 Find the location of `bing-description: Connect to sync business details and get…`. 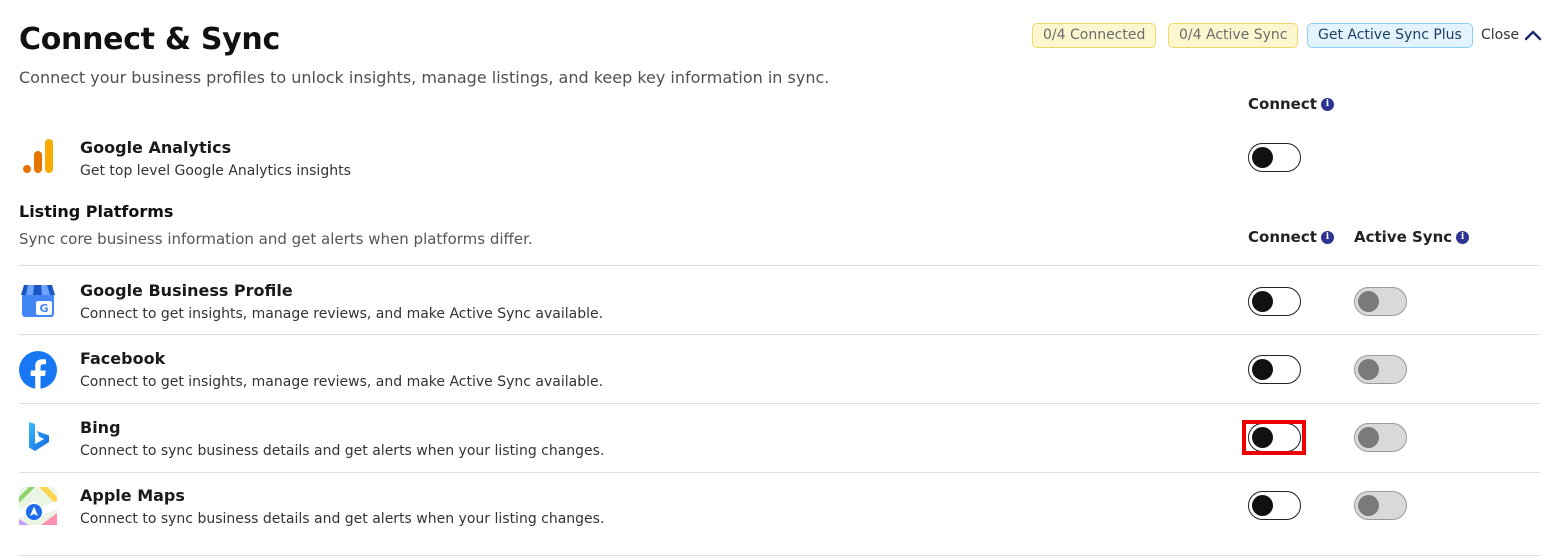

bing-description: Connect to sync business details and get… is located at coordinates (342, 451).